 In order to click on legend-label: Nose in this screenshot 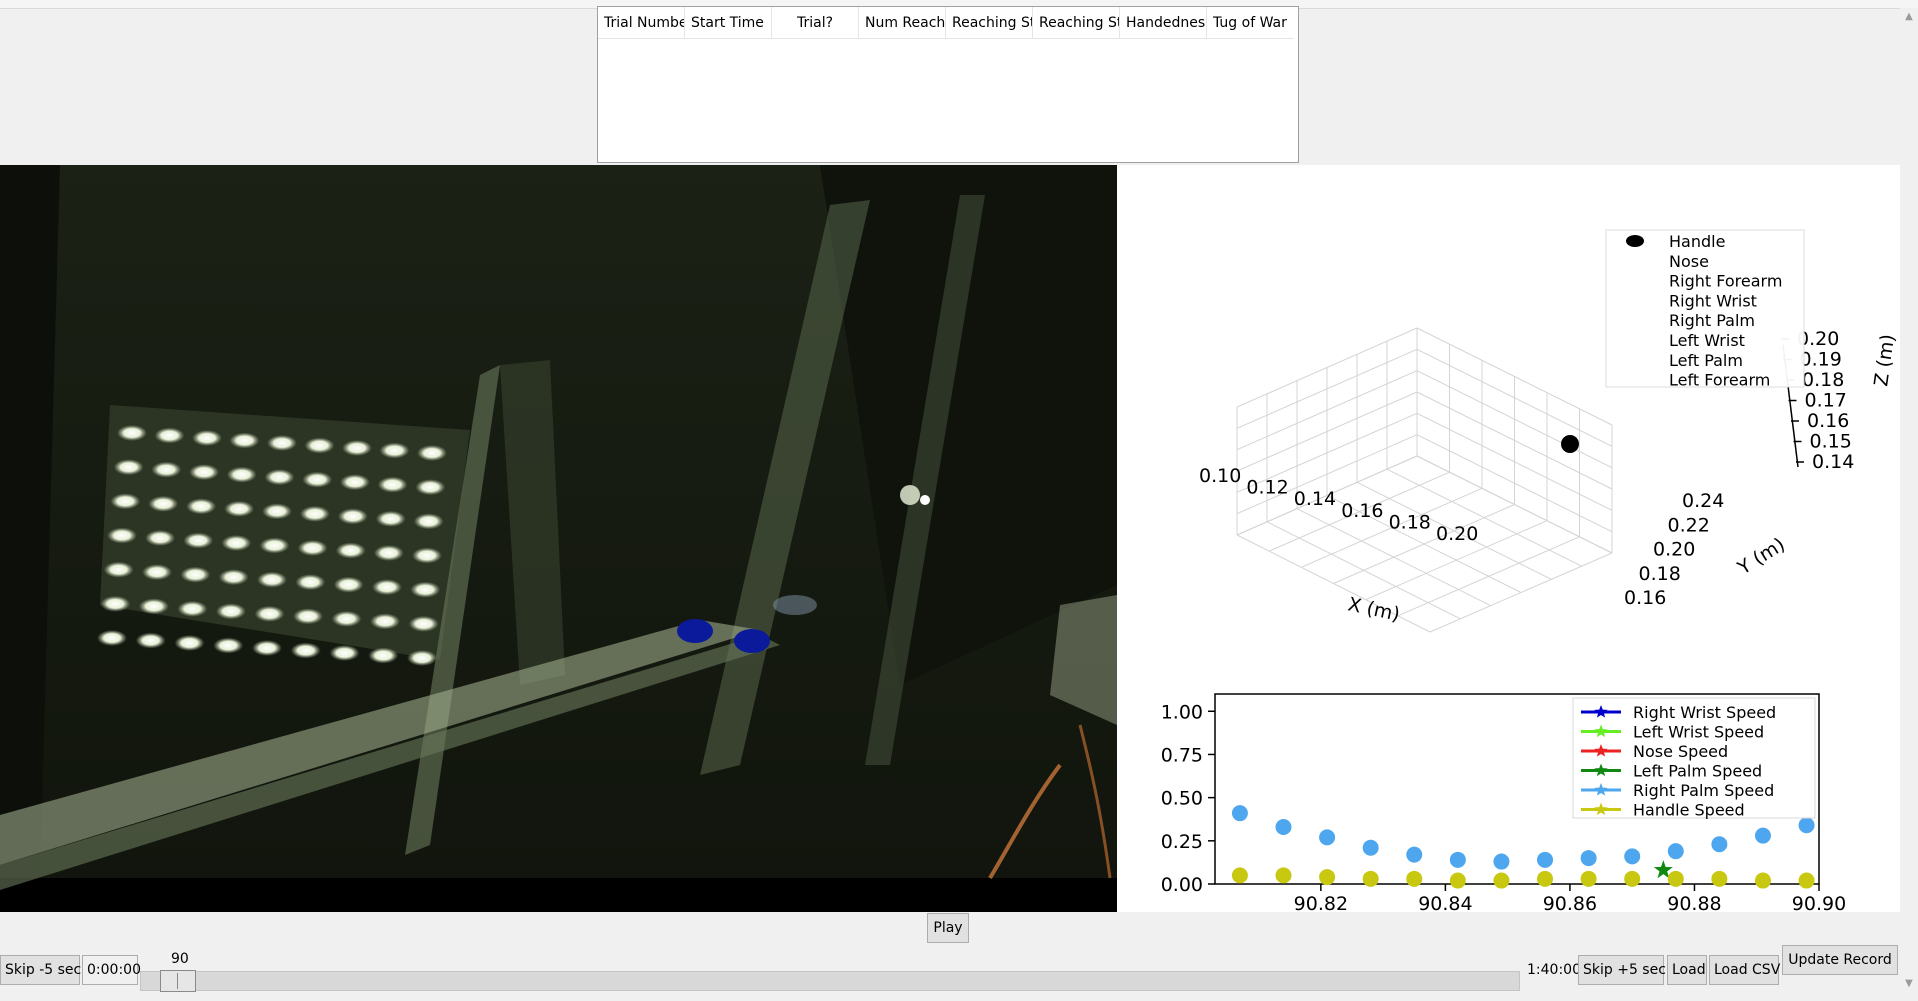, I will do `click(1689, 261)`.